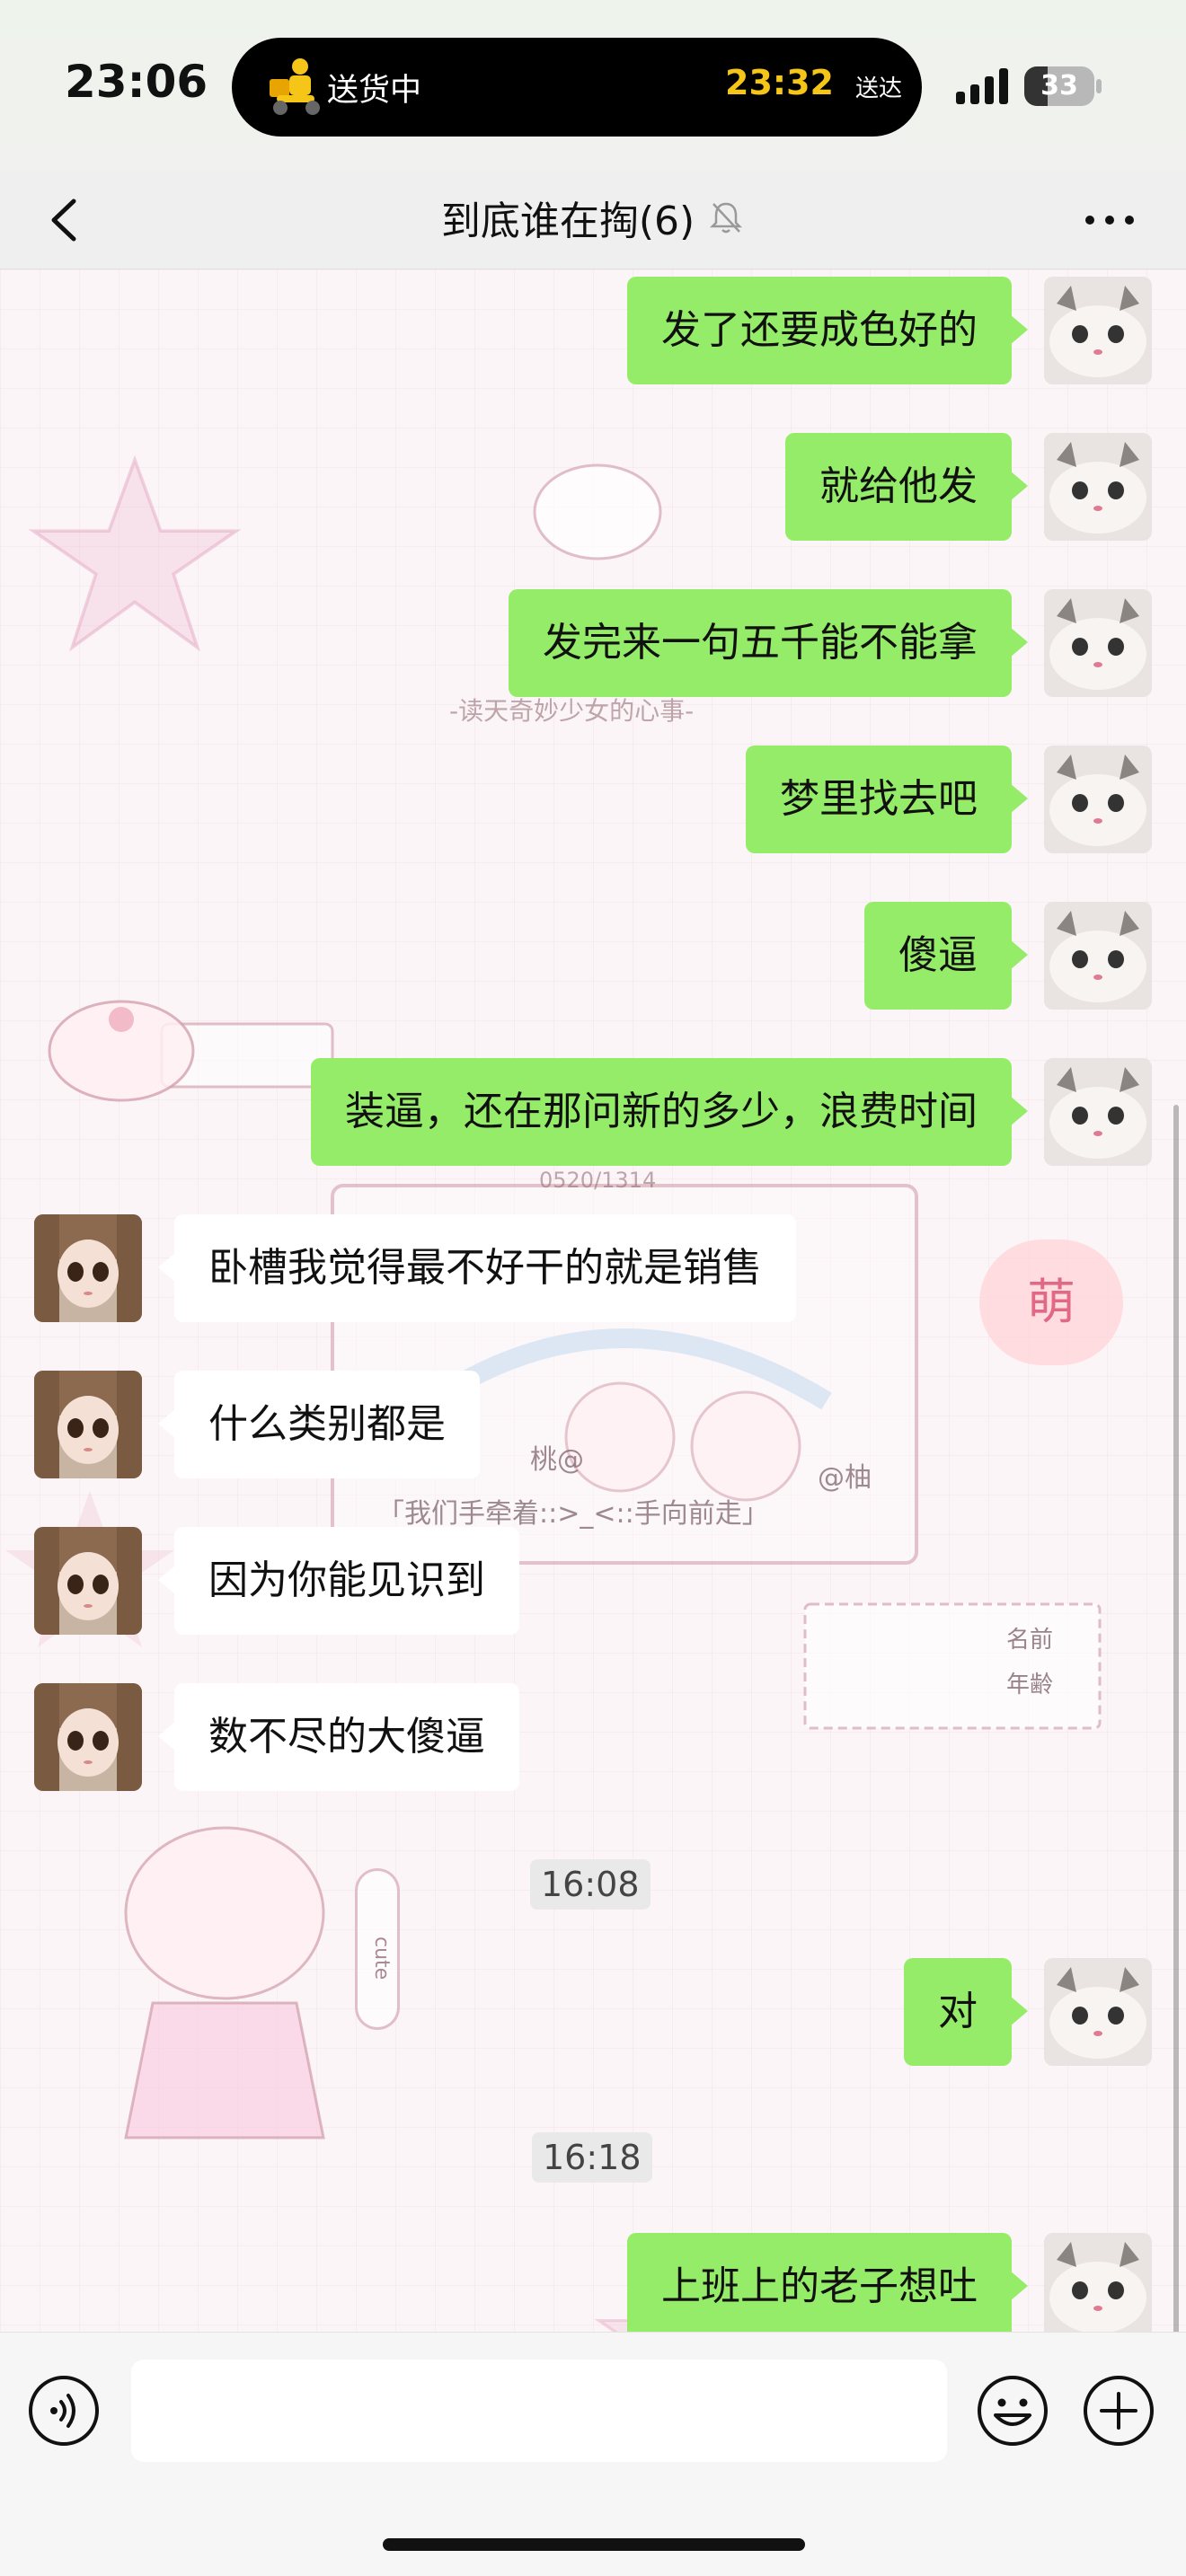 Image resolution: width=1186 pixels, height=2576 pixels. I want to click on message-bubble-contact: 卧槽我觉得最不好干的就是销售, so click(477, 1268).